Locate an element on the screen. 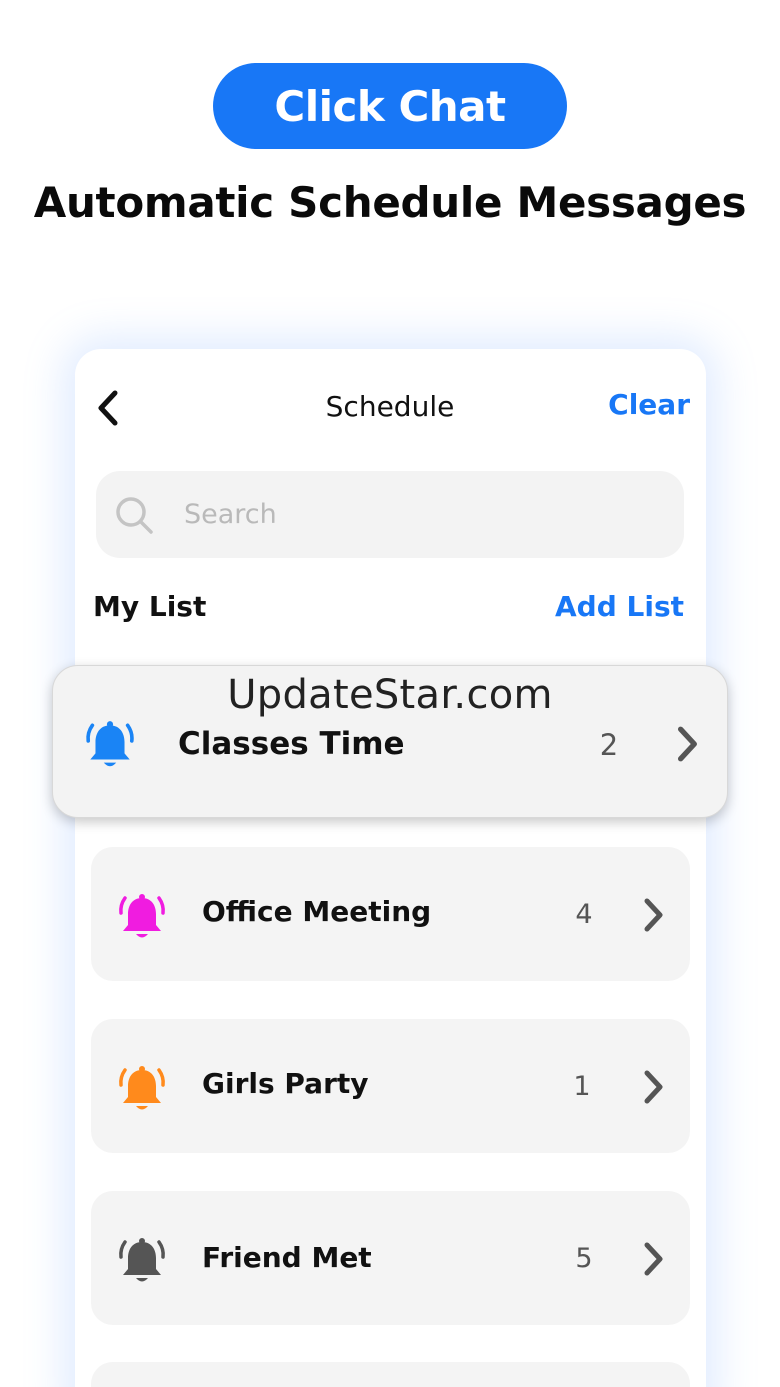 This screenshot has width=780, height=1387. add-list-button: Add List is located at coordinates (612, 606).